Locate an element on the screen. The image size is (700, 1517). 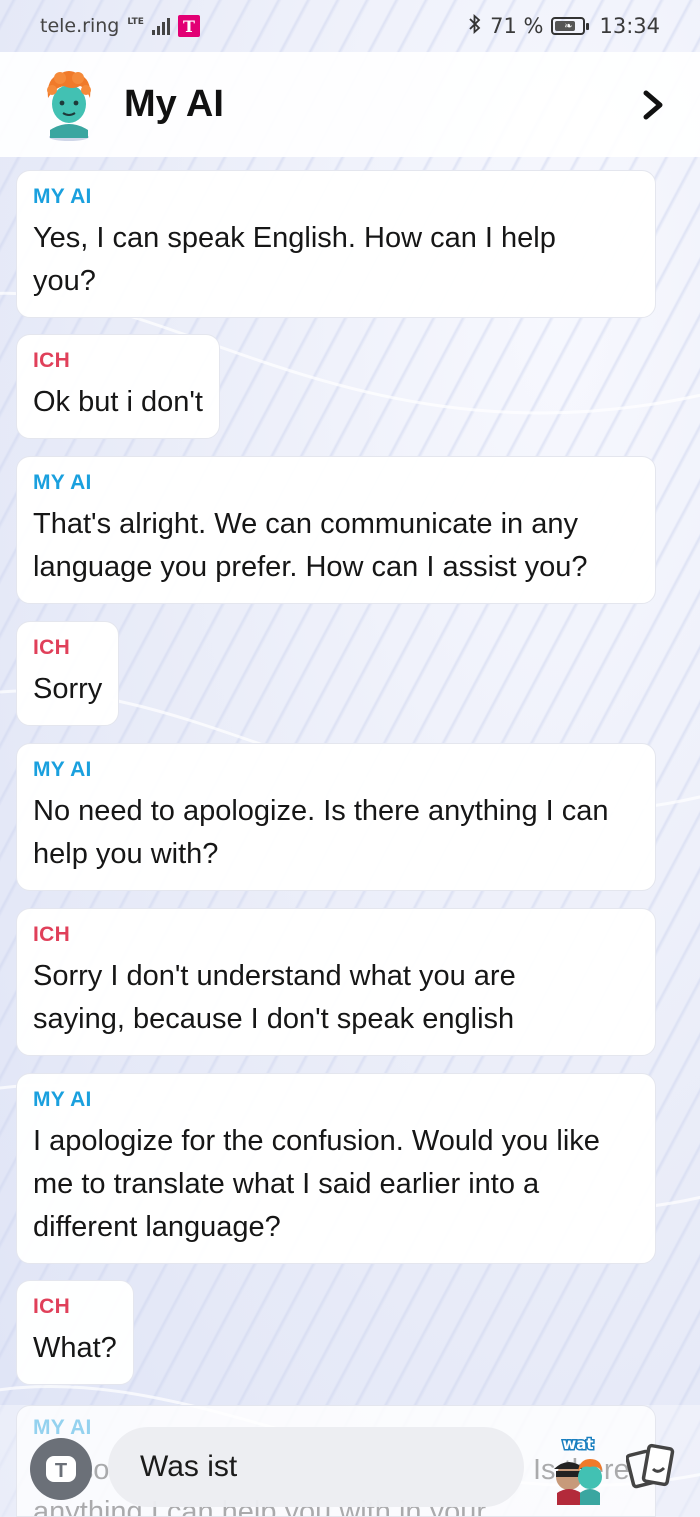
message-bubble-user: ICH Sorry is located at coordinates (68, 673).